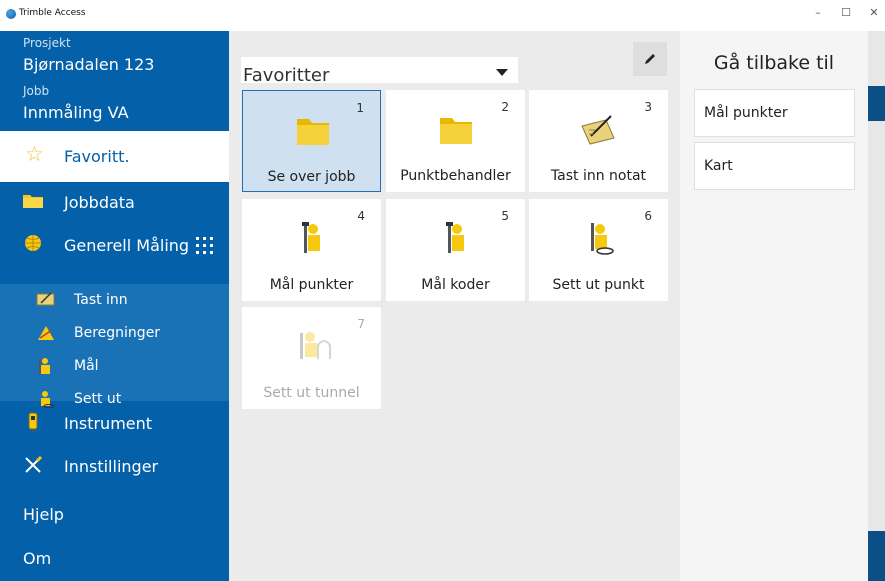 Image resolution: width=885 pixels, height=581 pixels. I want to click on background-window-edge, so click(876, 306).